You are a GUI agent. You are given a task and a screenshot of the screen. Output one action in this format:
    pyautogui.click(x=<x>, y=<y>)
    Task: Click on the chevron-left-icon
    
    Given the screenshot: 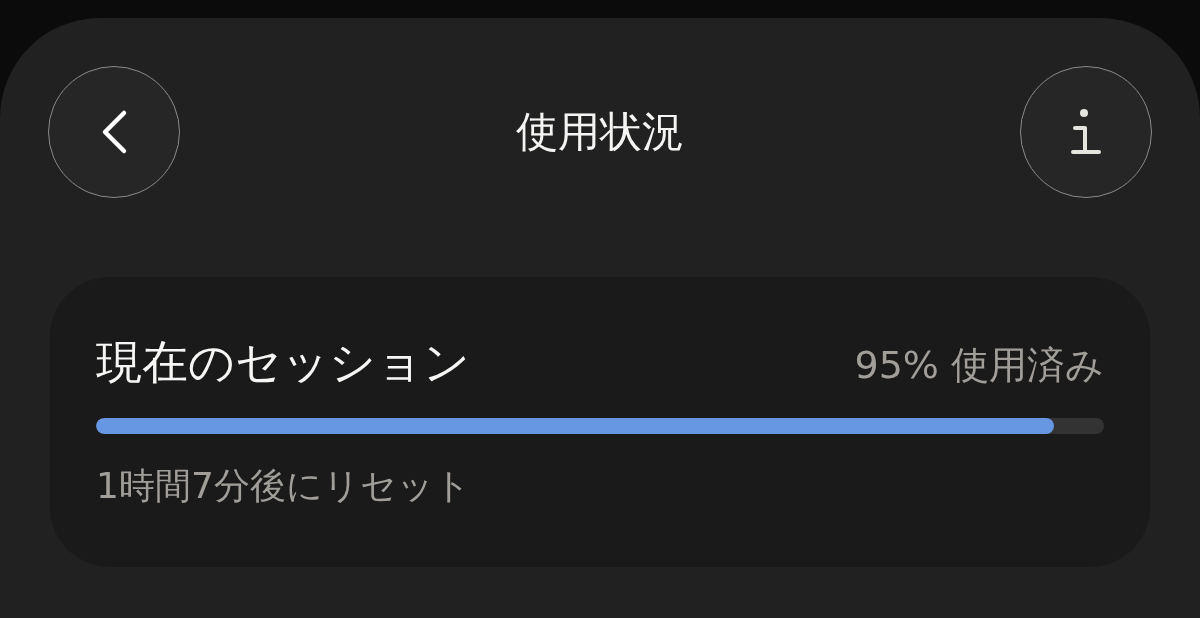 What is the action you would take?
    pyautogui.click(x=114, y=132)
    